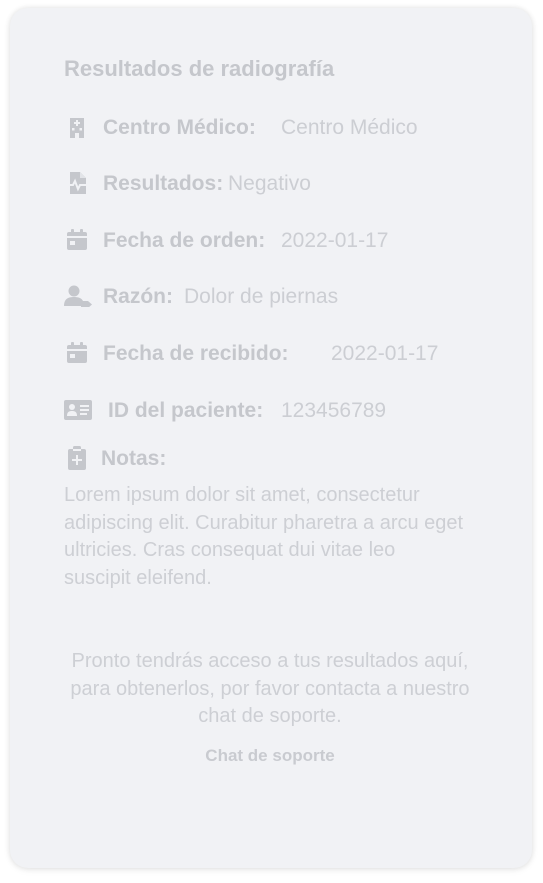 The width and height of the screenshot is (543, 883). Describe the element at coordinates (184, 240) in the screenshot. I see `field-label: Fecha de orden:` at that location.